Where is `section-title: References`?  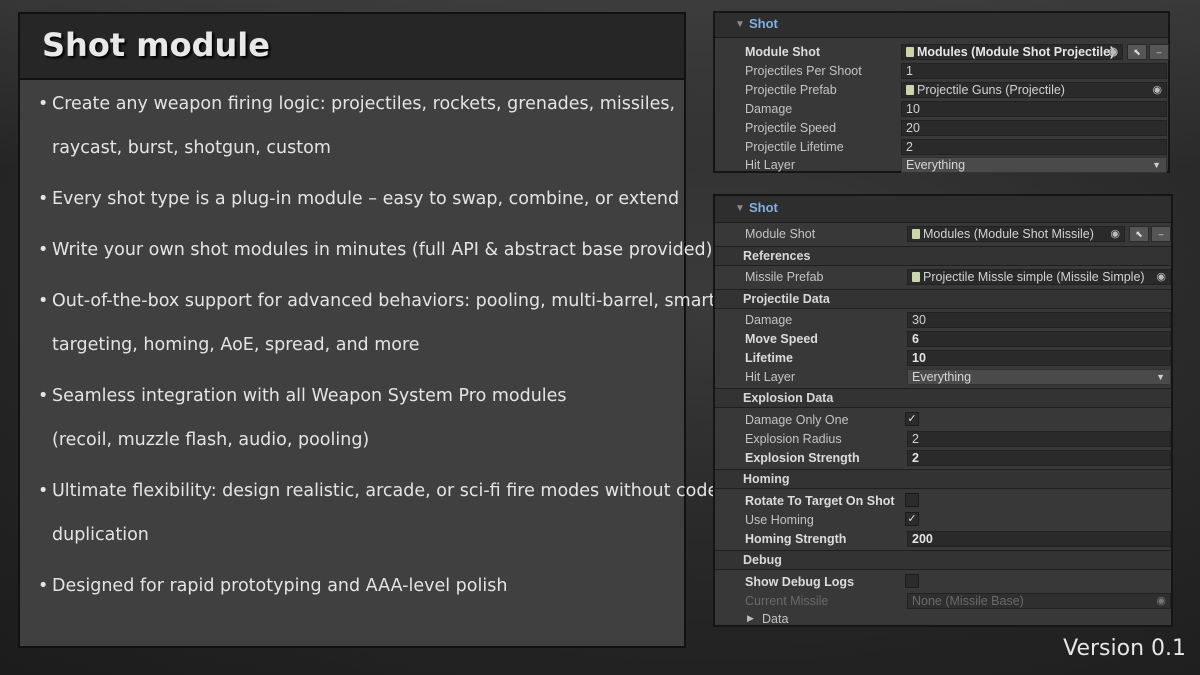
section-title: References is located at coordinates (777, 256).